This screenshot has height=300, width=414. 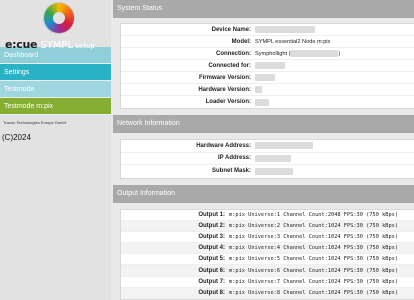 I want to click on output-label: Output 3:, so click(x=211, y=236).